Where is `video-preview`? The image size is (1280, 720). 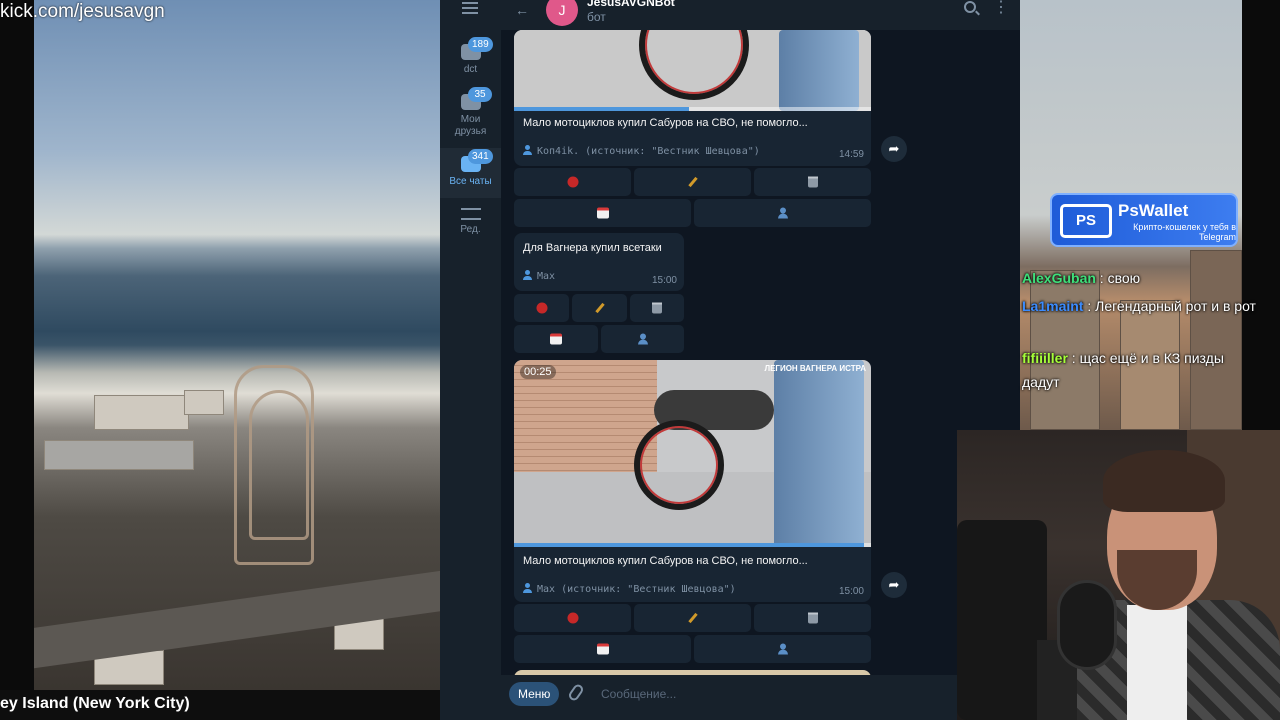
video-preview is located at coordinates (692, 70).